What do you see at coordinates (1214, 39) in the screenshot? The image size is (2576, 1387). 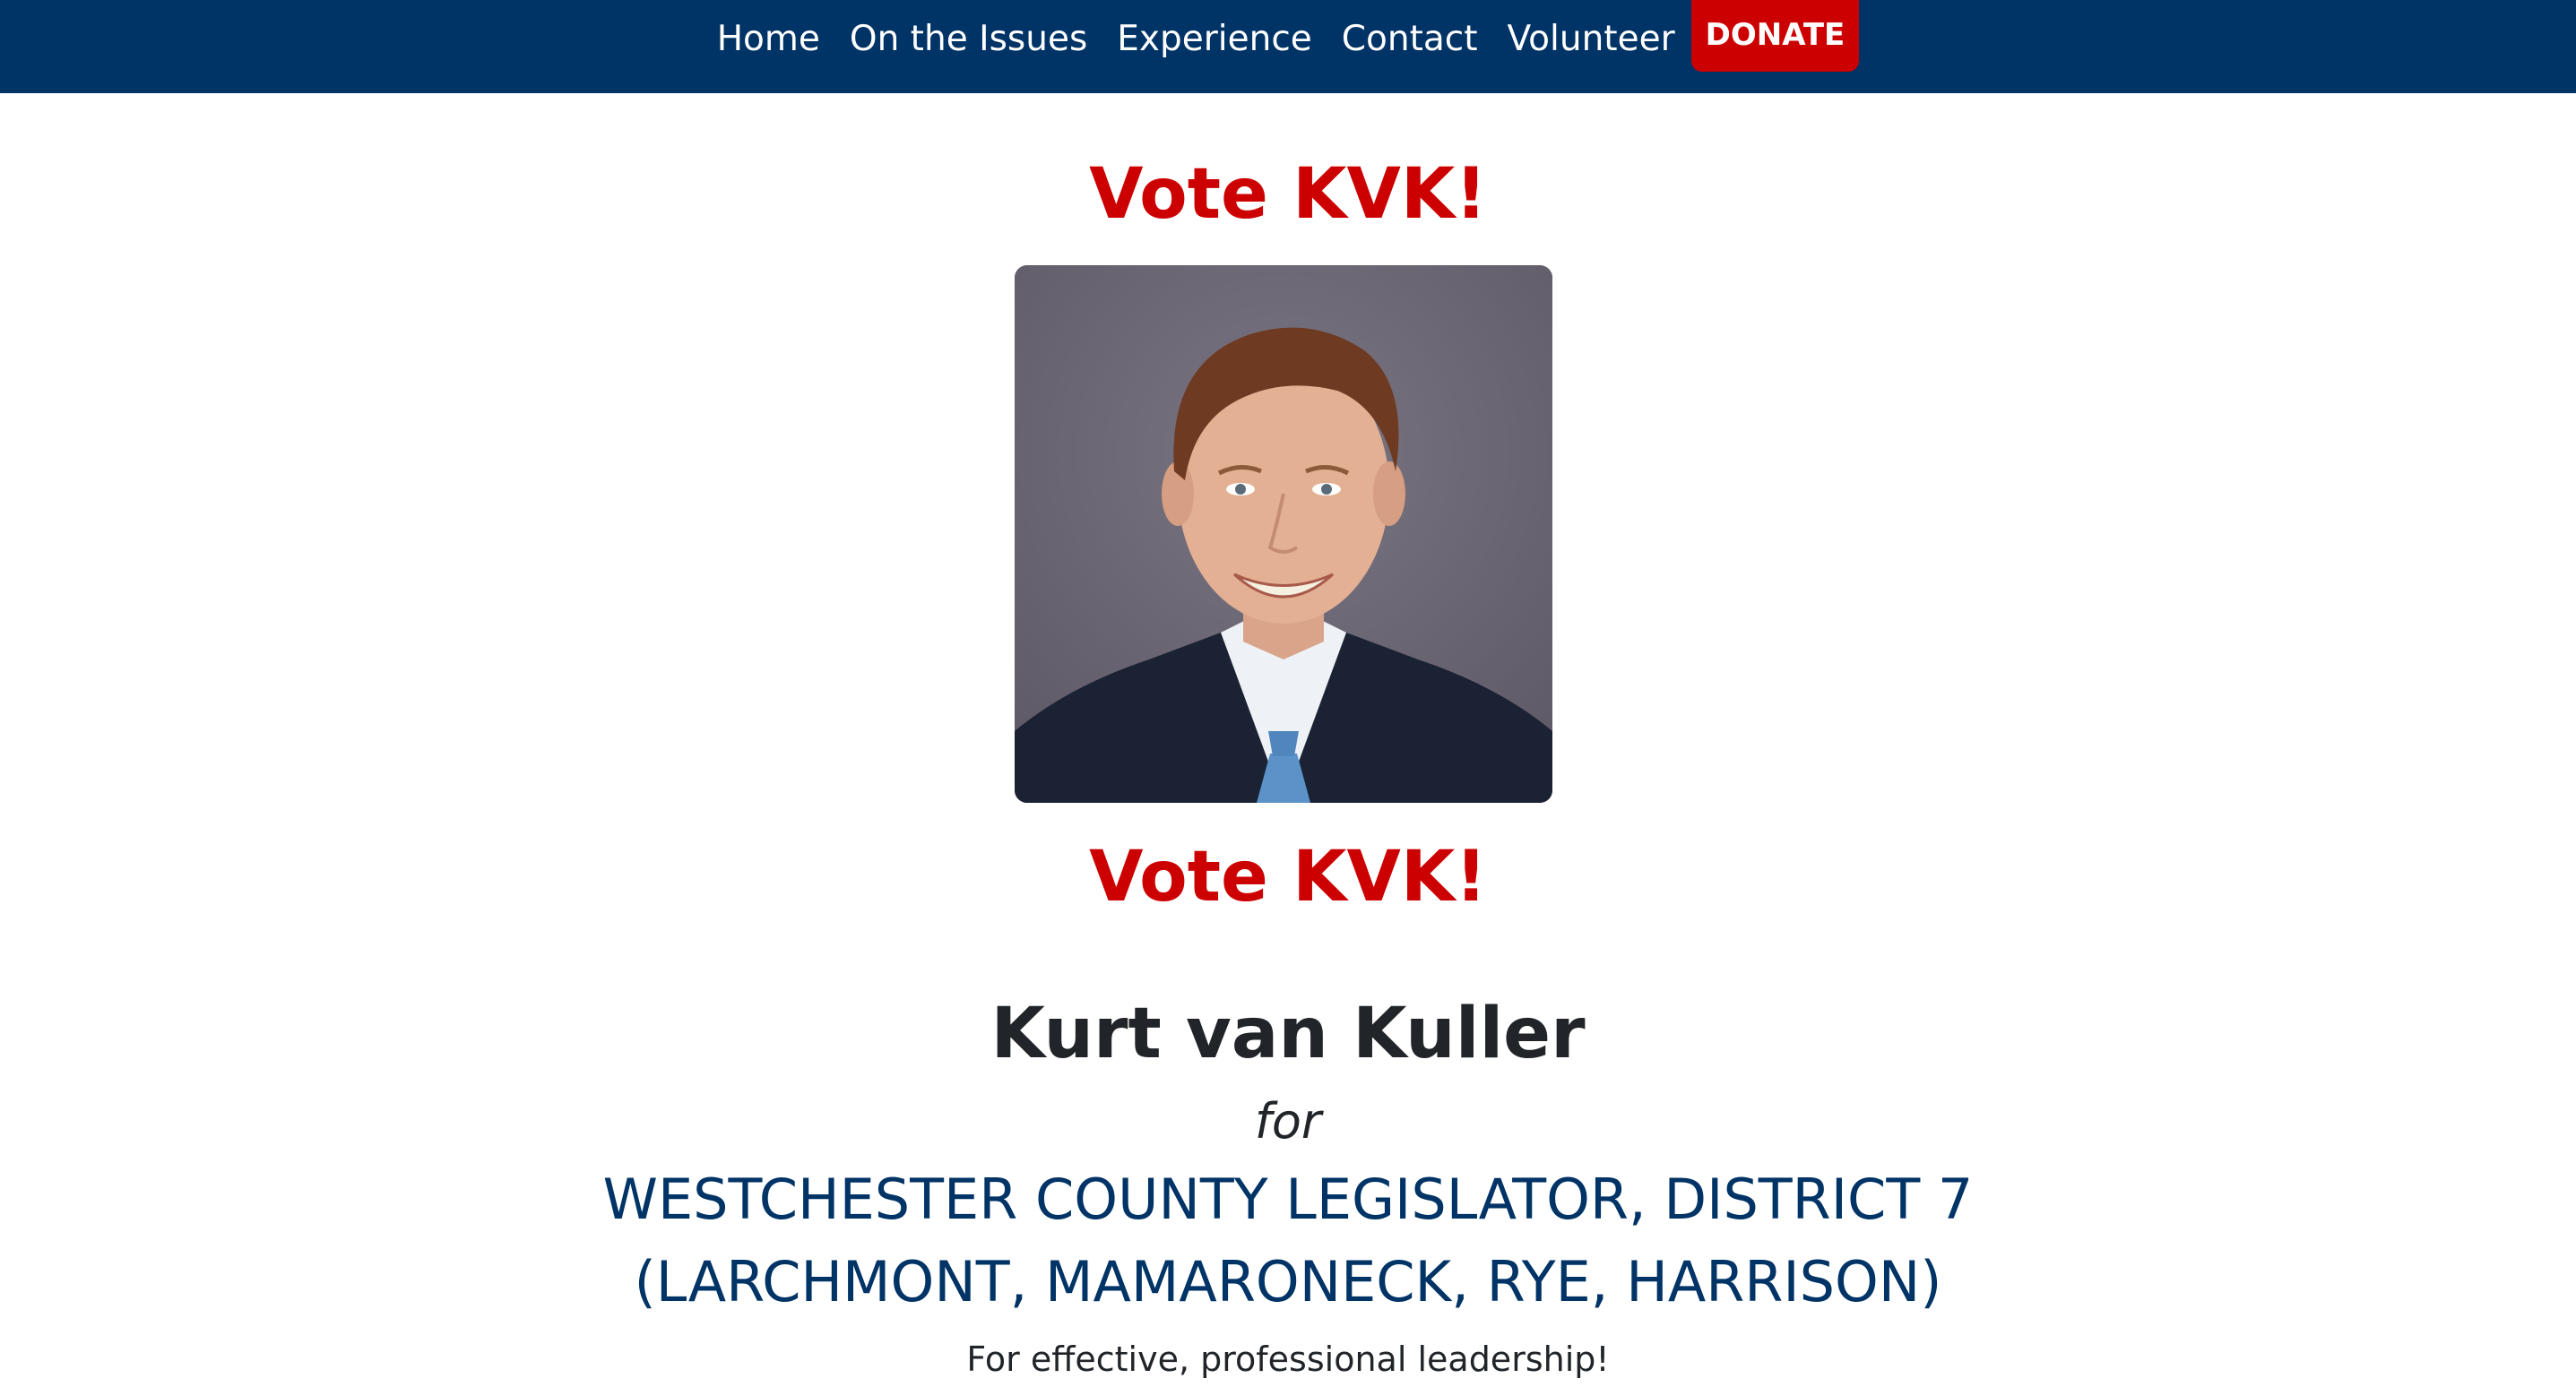 I see `nav-item-experience: Experience` at bounding box center [1214, 39].